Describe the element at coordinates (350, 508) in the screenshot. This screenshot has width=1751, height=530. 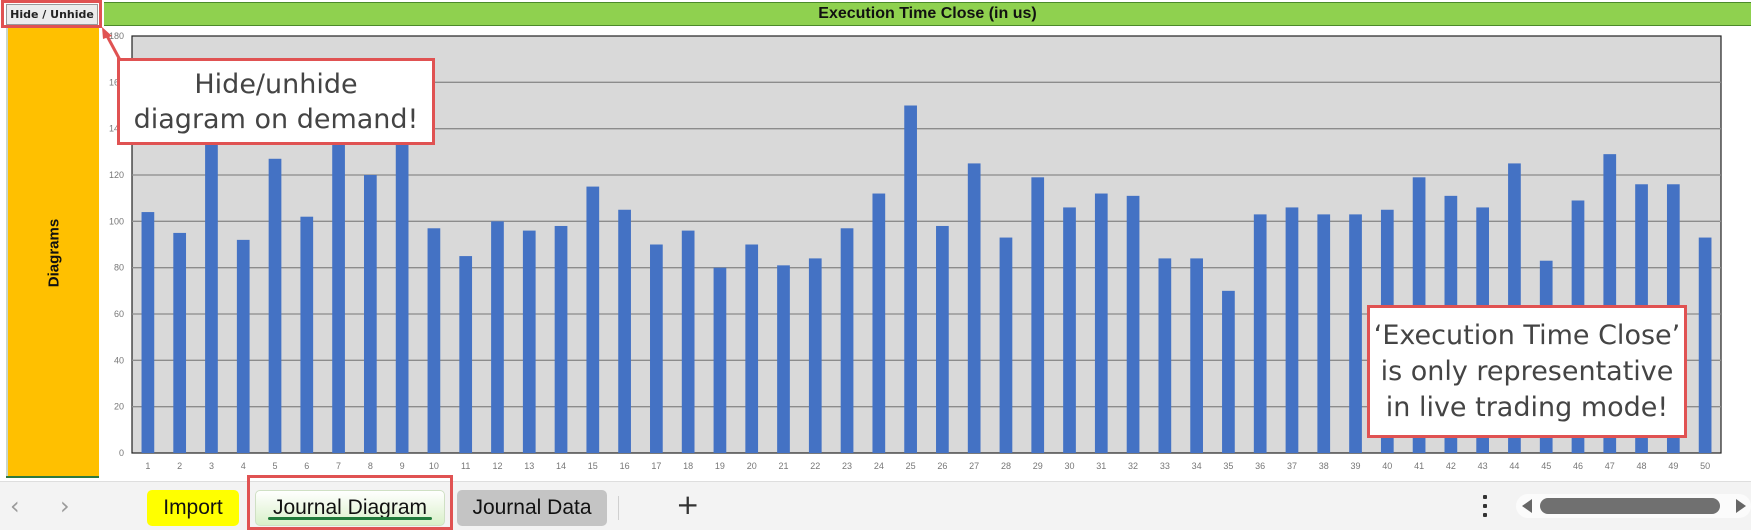
I see `tab-journal-diagram: Journal Diagram` at that location.